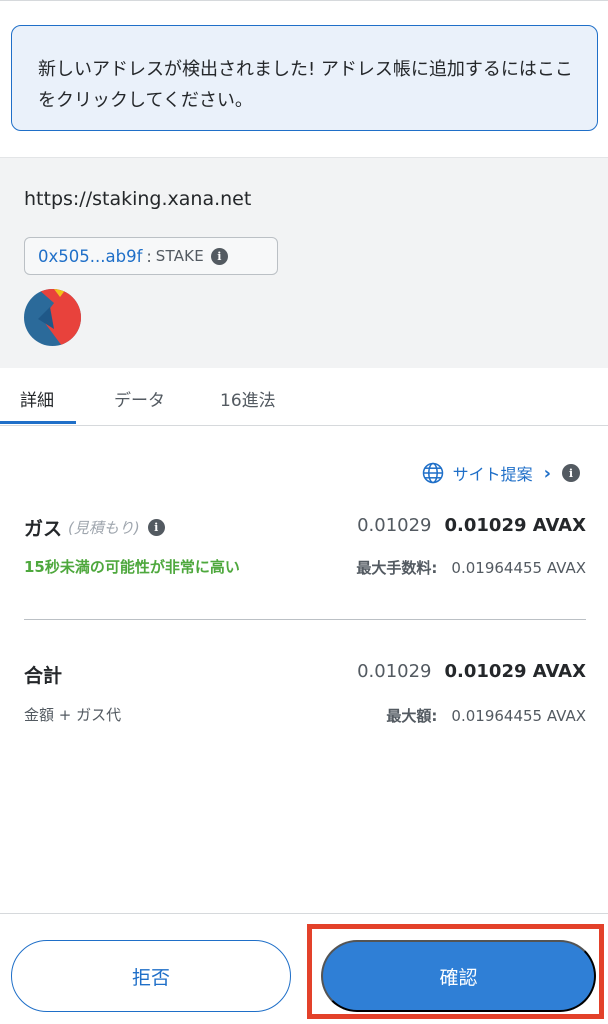 This screenshot has width=608, height=1024. Describe the element at coordinates (455, 971) in the screenshot. I see `confirm-highlight-box` at that location.